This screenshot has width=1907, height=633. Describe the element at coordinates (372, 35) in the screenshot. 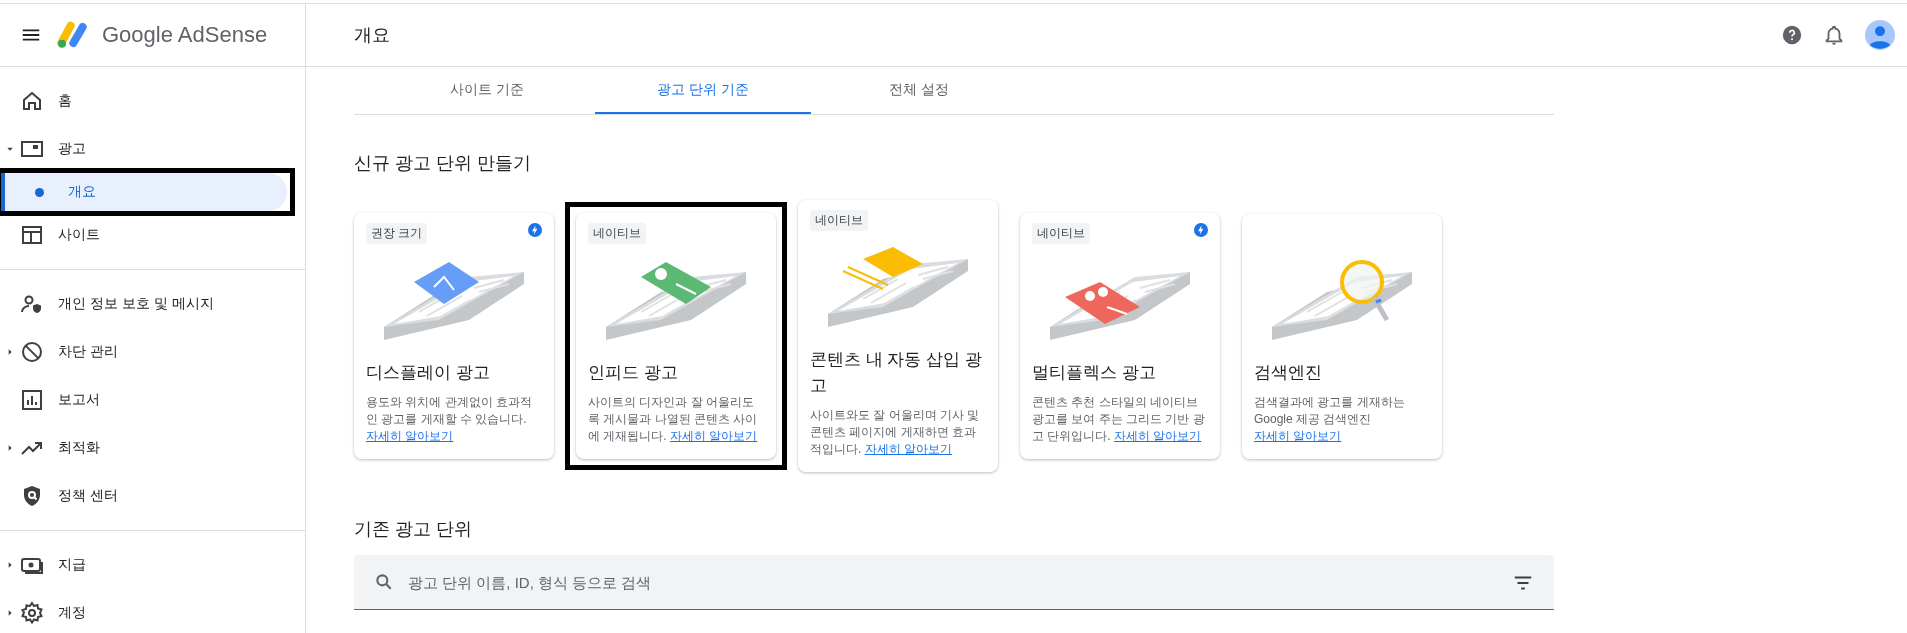

I see `page-title: 개요` at that location.